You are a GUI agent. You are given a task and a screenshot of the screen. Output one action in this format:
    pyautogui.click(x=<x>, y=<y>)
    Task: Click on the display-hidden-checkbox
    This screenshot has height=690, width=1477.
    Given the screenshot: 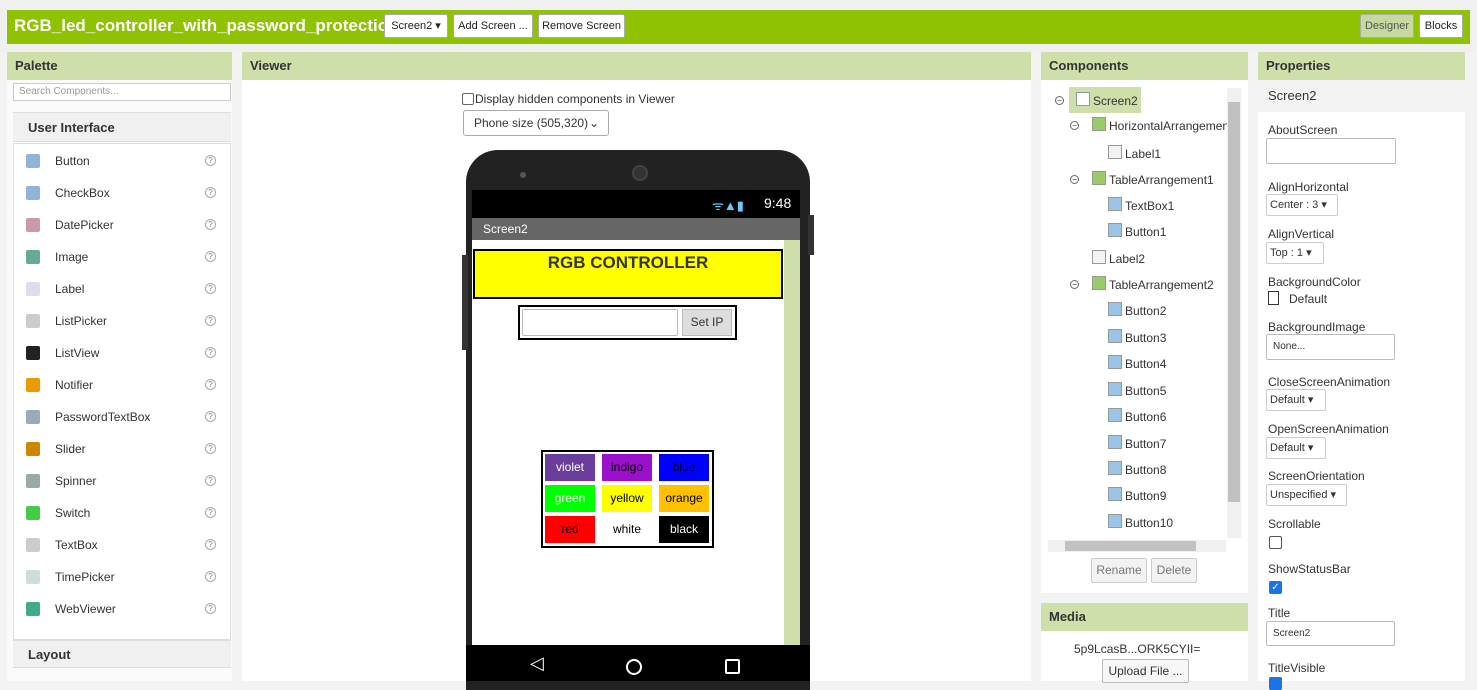 What is the action you would take?
    pyautogui.click(x=468, y=99)
    